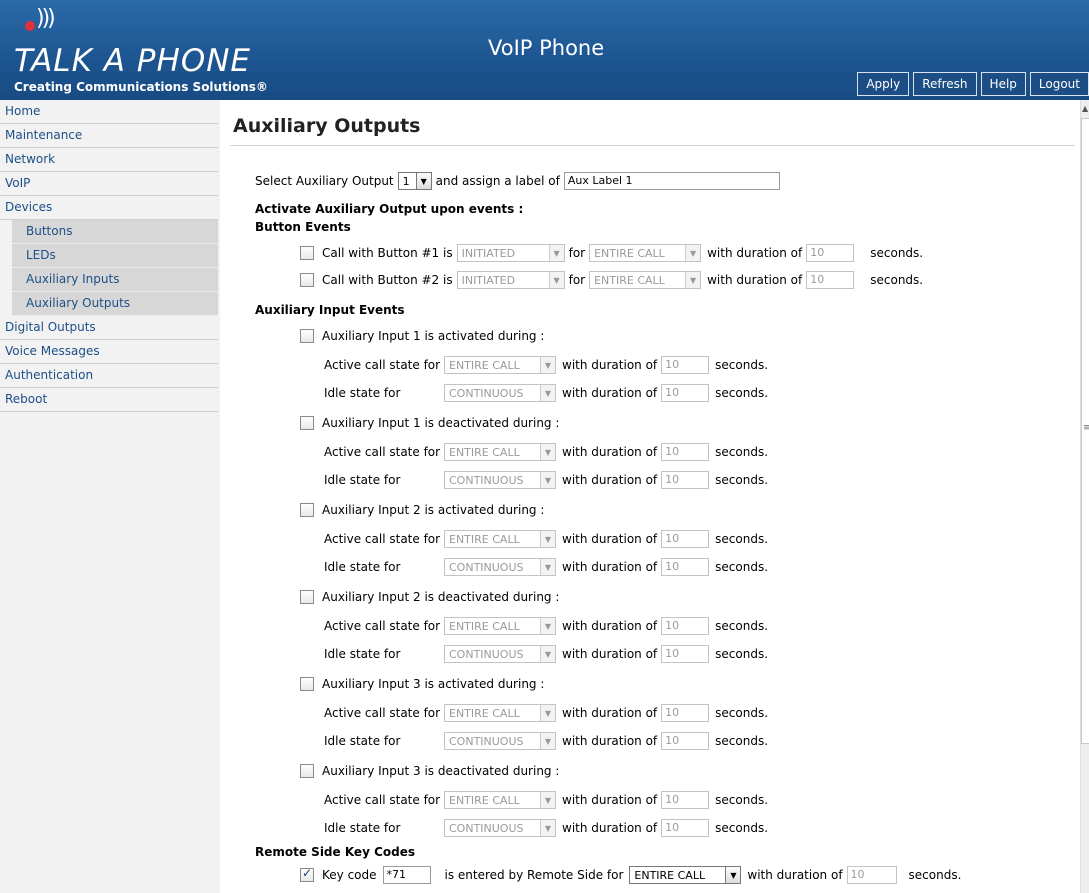 Image resolution: width=1089 pixels, height=893 pixels. I want to click on remote-key-code-checkbox, so click(307, 874).